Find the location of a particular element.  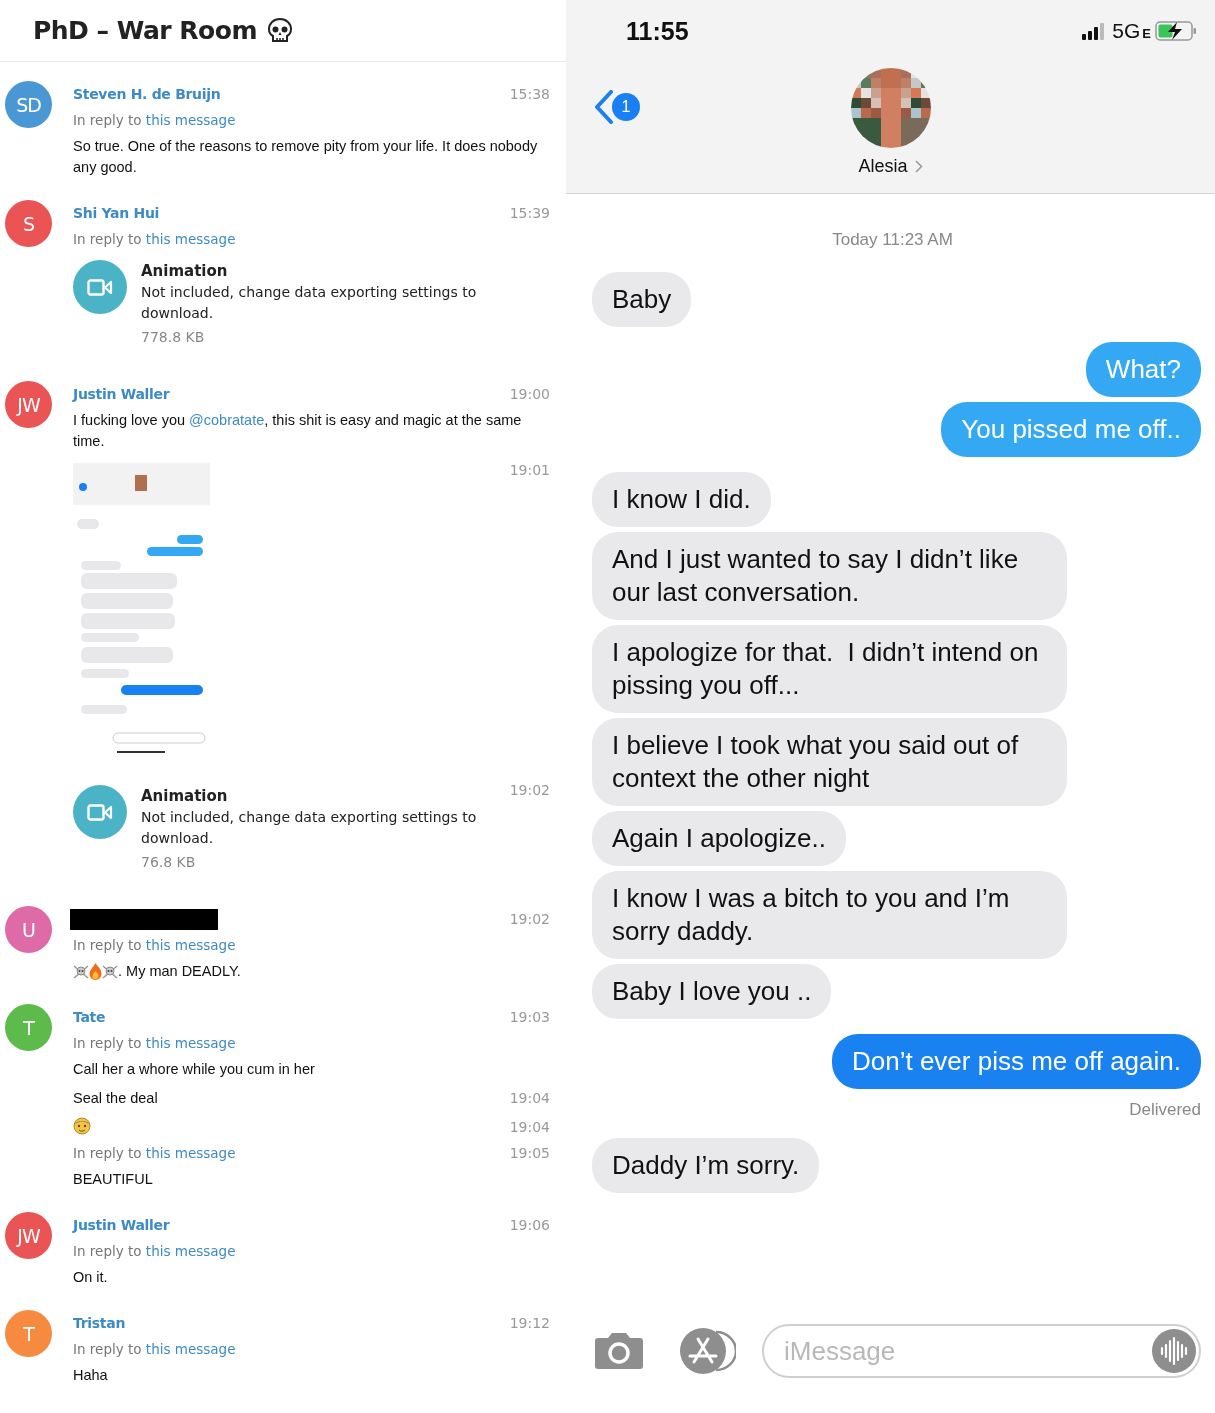

sent-message-bubble: What? is located at coordinates (1143, 369).